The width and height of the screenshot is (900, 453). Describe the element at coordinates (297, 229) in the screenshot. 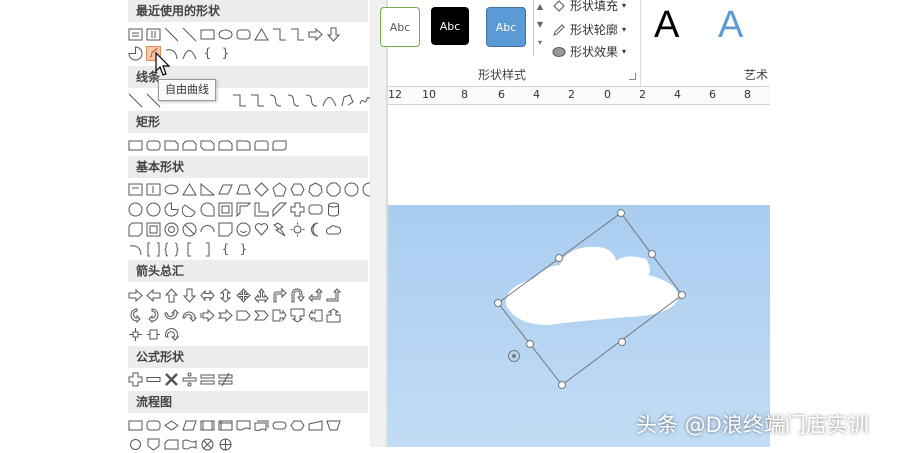

I see `sun-icon` at that location.